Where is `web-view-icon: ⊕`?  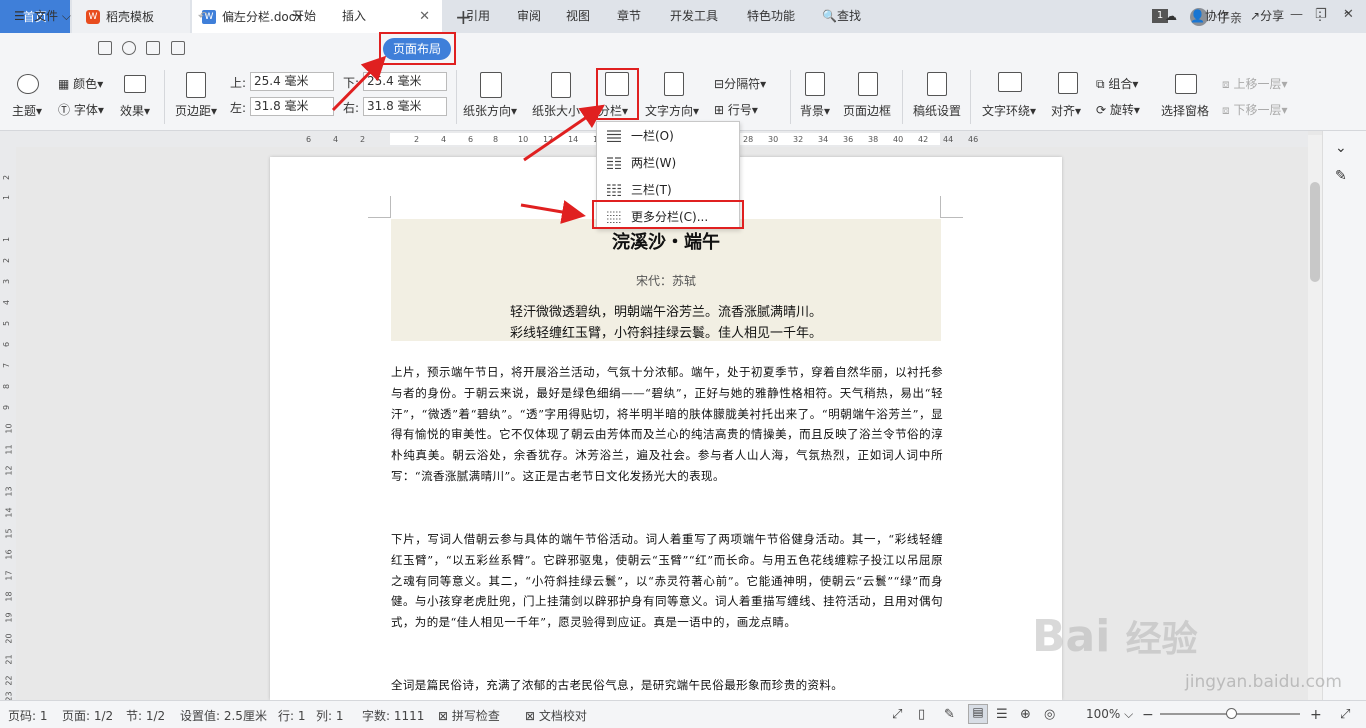
web-view-icon: ⊕ is located at coordinates (1025, 714).